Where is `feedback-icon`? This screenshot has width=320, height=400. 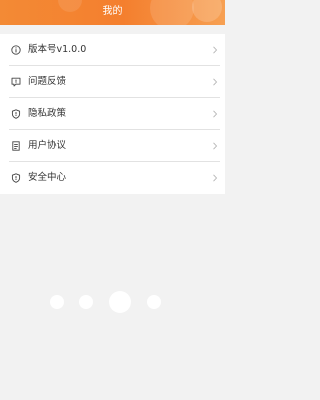 feedback-icon is located at coordinates (16, 82).